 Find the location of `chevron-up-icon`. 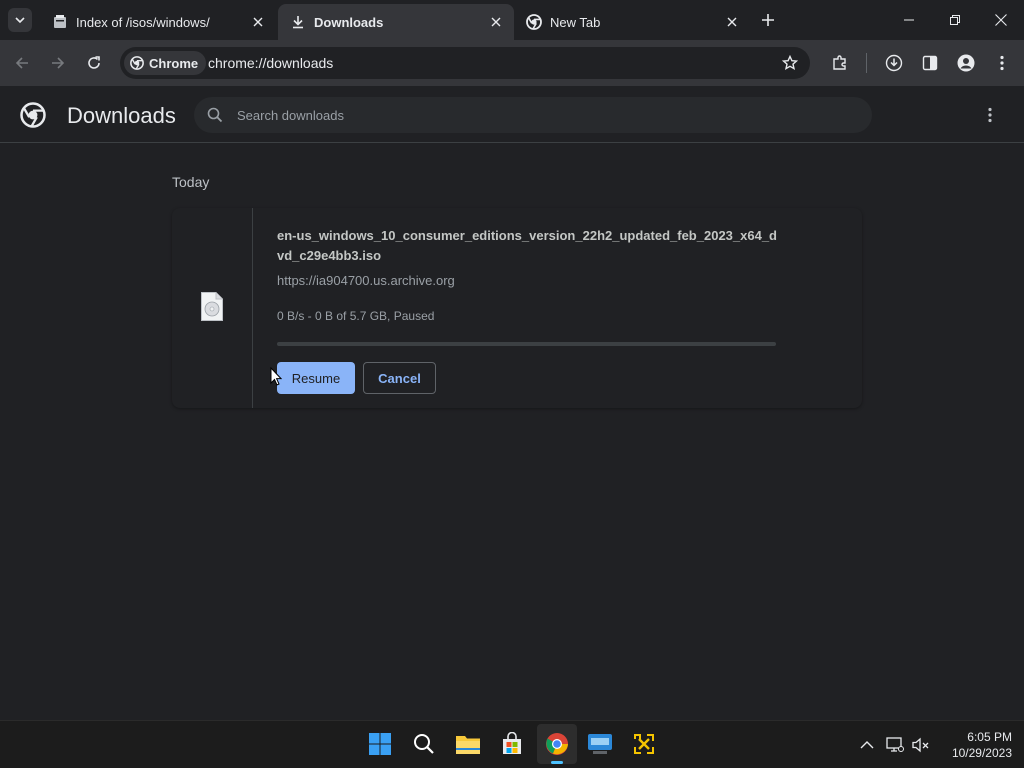

chevron-up-icon is located at coordinates (867, 745).